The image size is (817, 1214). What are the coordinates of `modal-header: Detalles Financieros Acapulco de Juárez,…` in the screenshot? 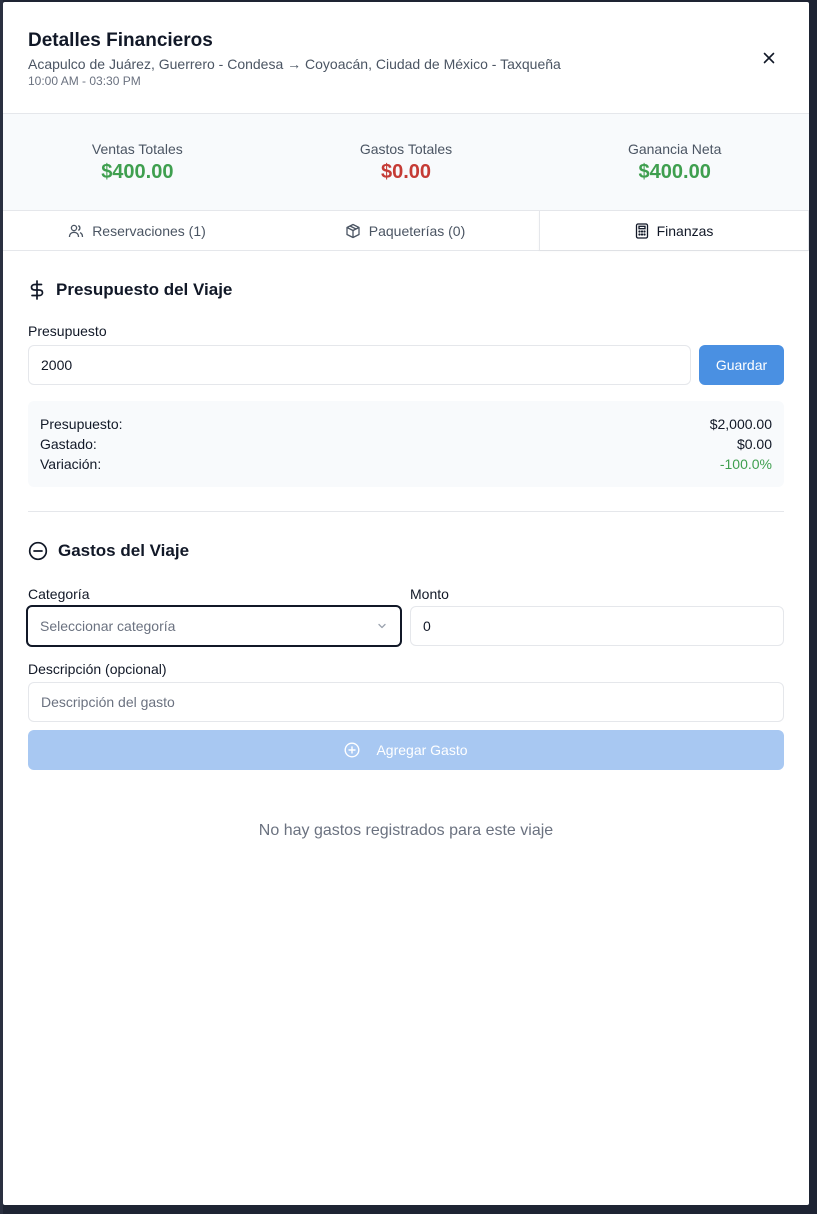 It's located at (406, 58).